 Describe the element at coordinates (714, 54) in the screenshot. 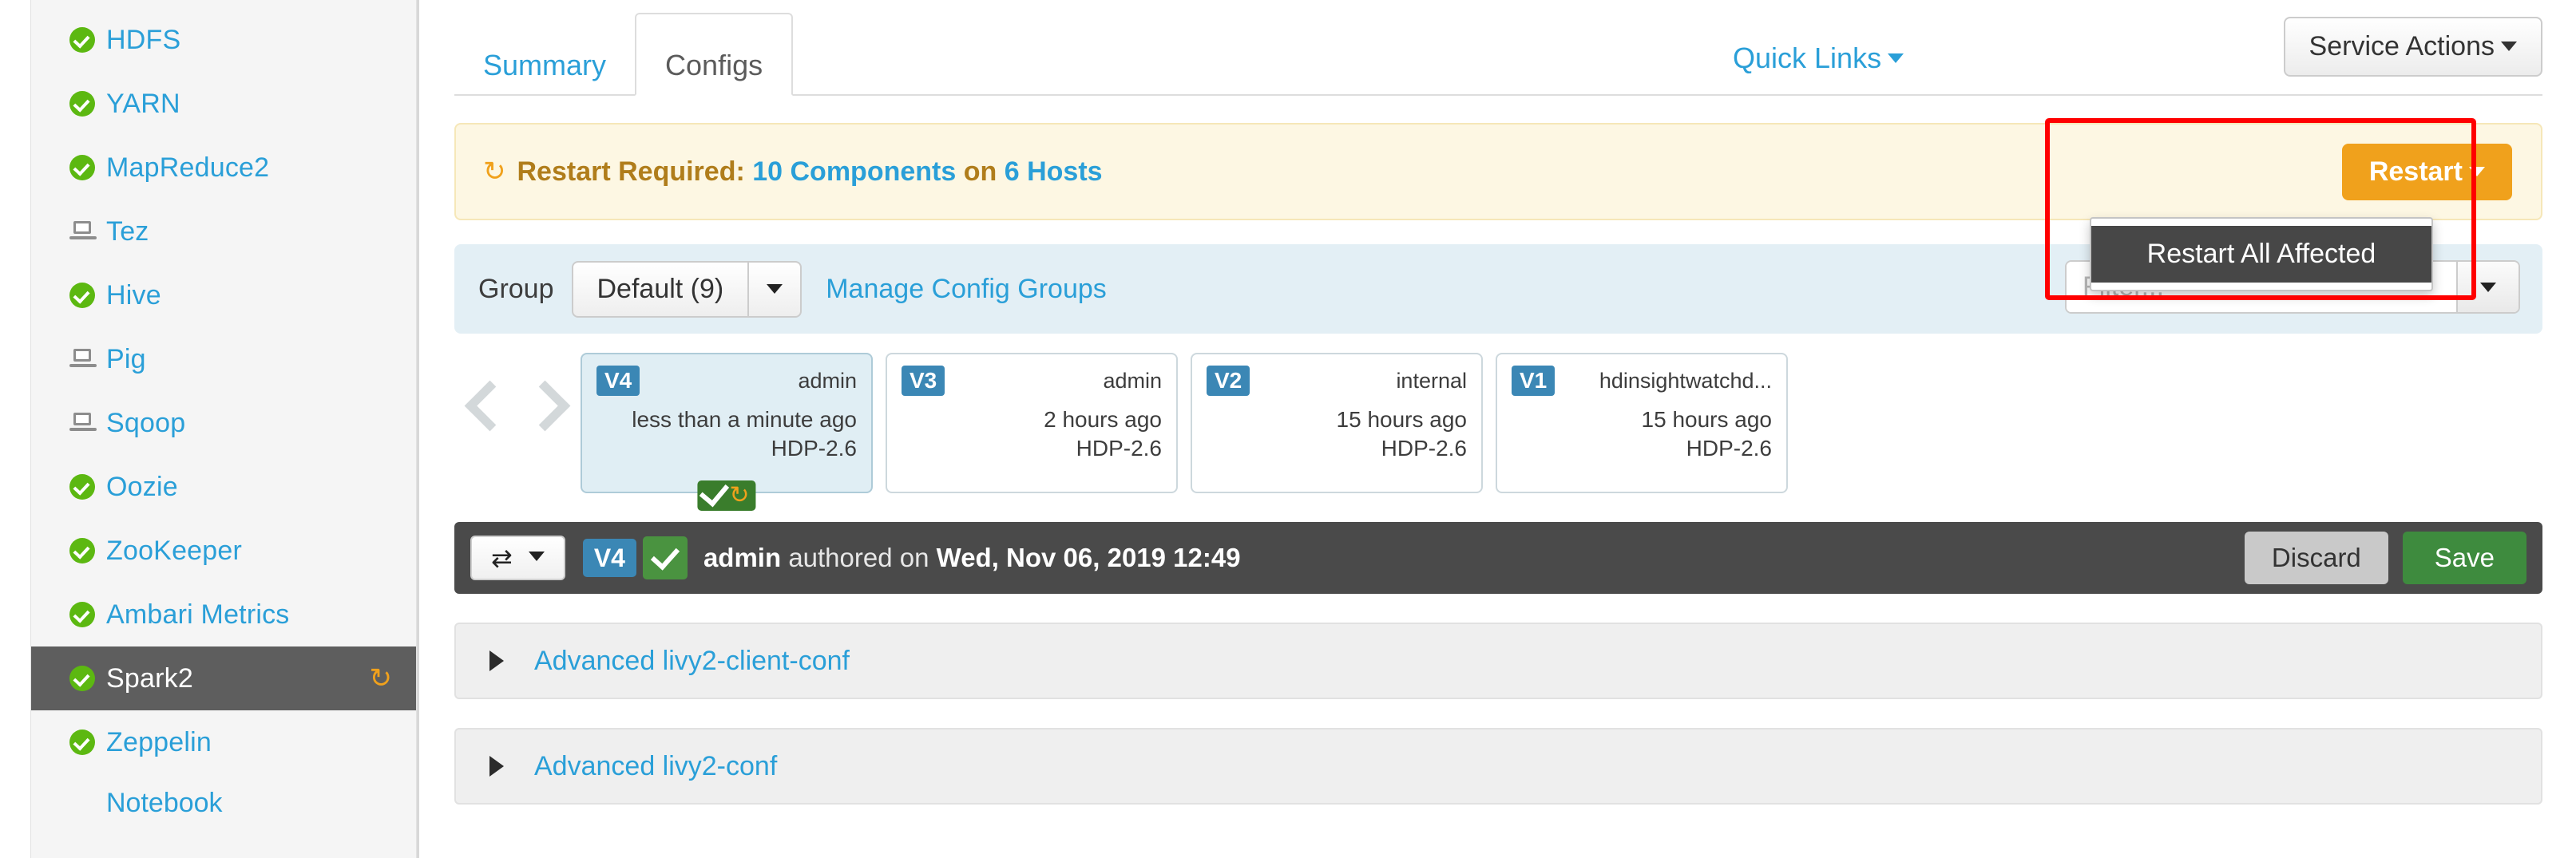

I see `tab-configs: Configs` at that location.